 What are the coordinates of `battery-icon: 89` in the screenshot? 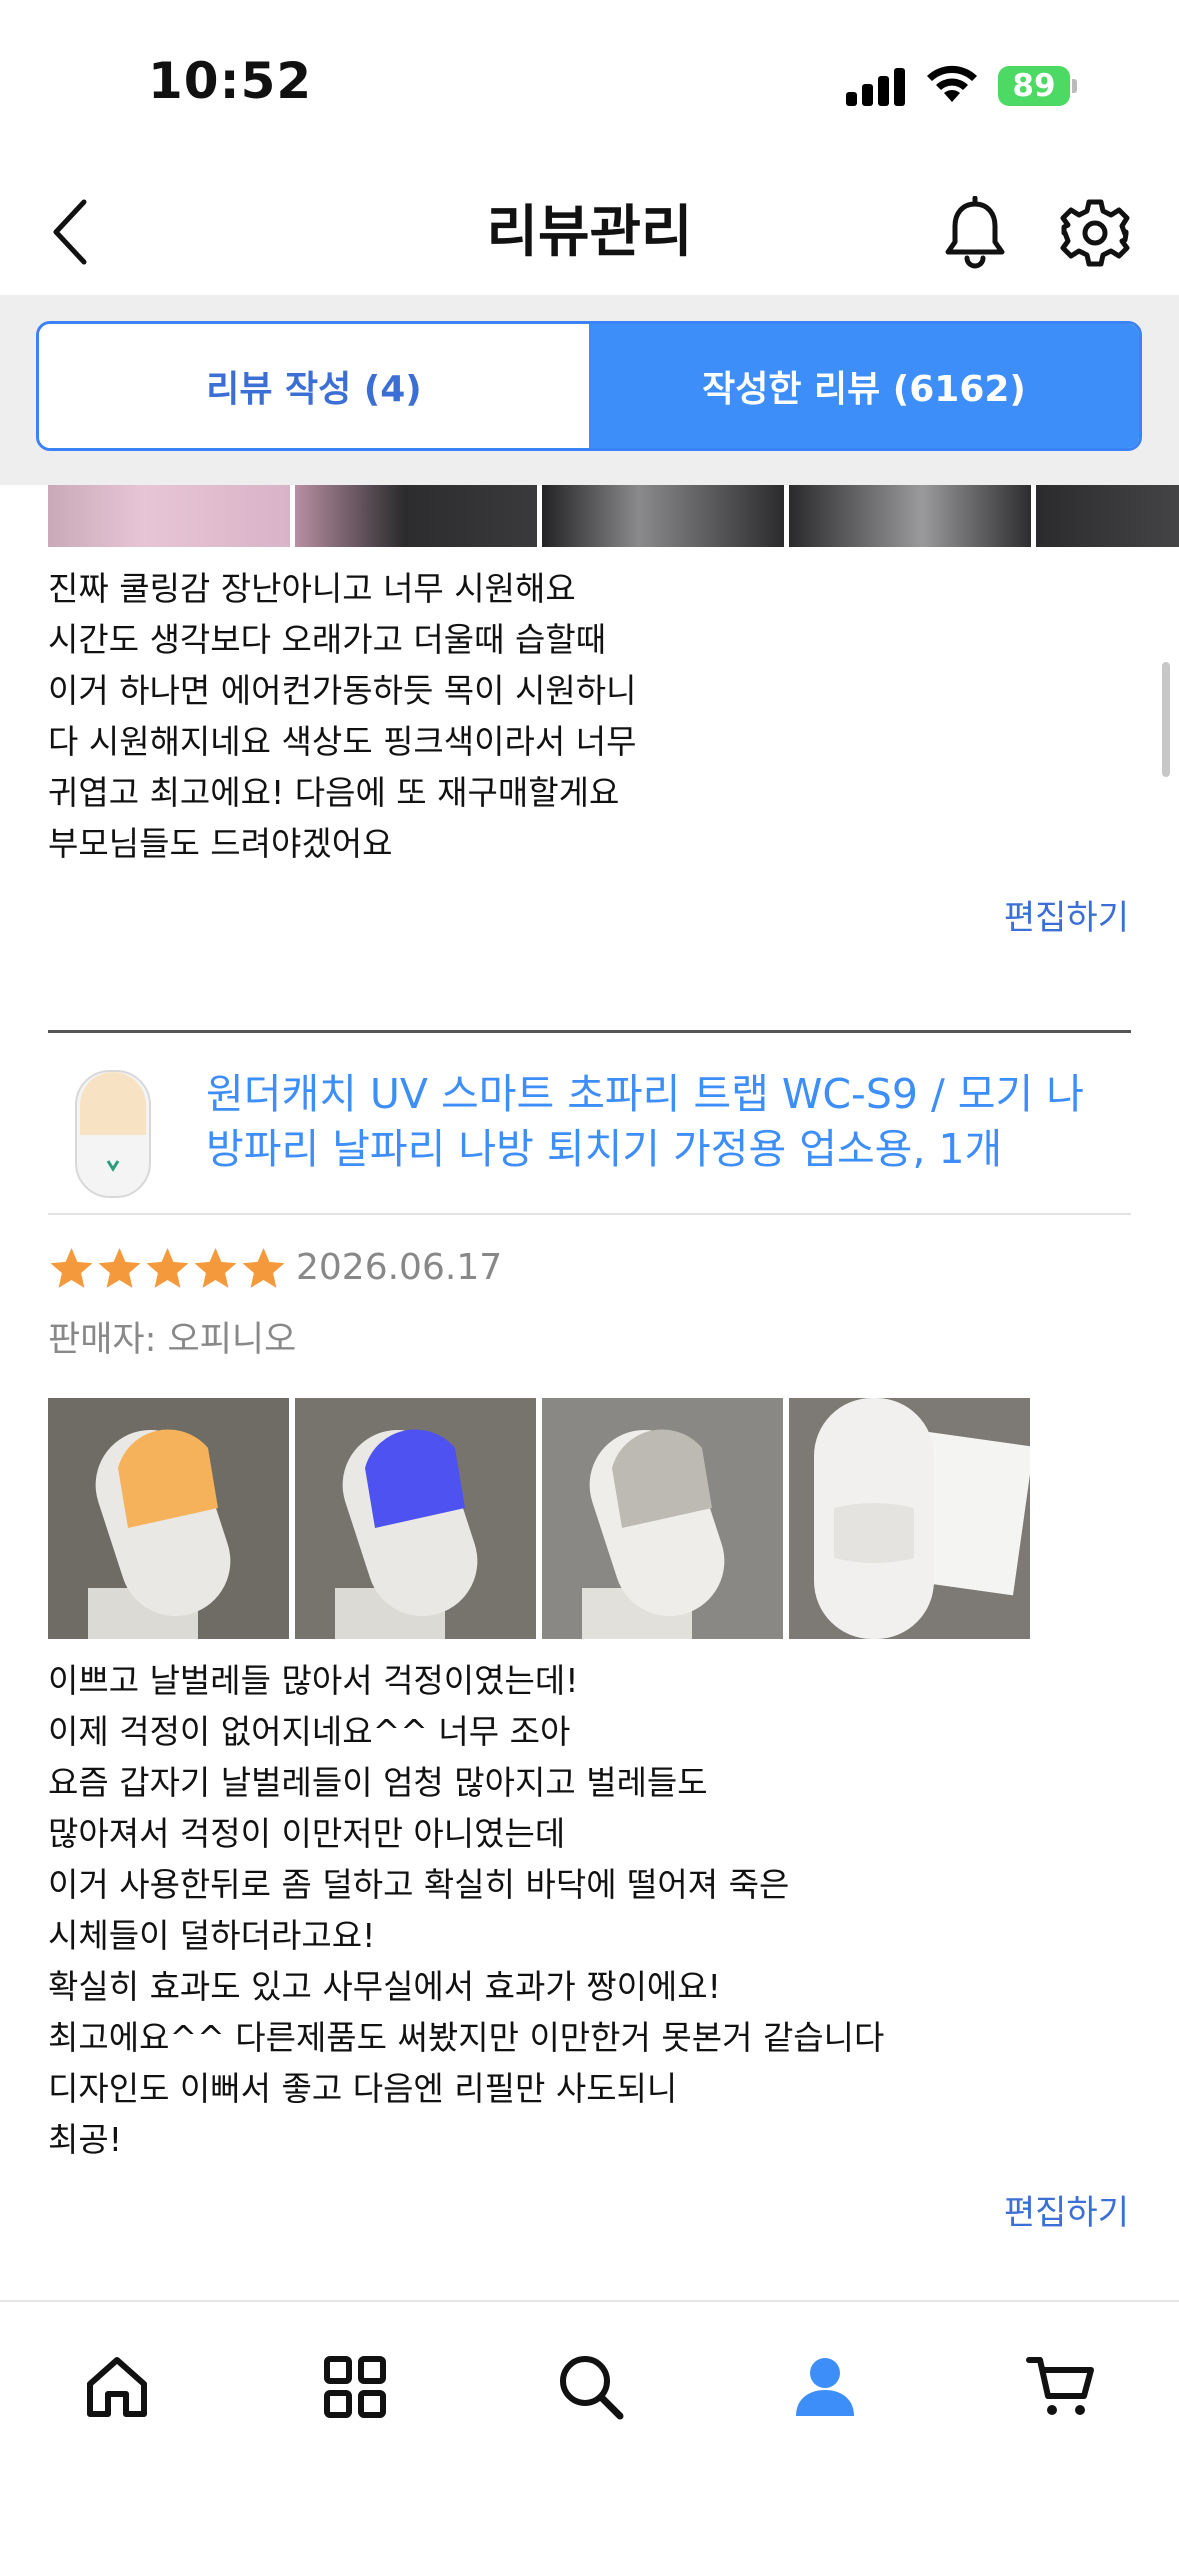 It's located at (1037, 86).